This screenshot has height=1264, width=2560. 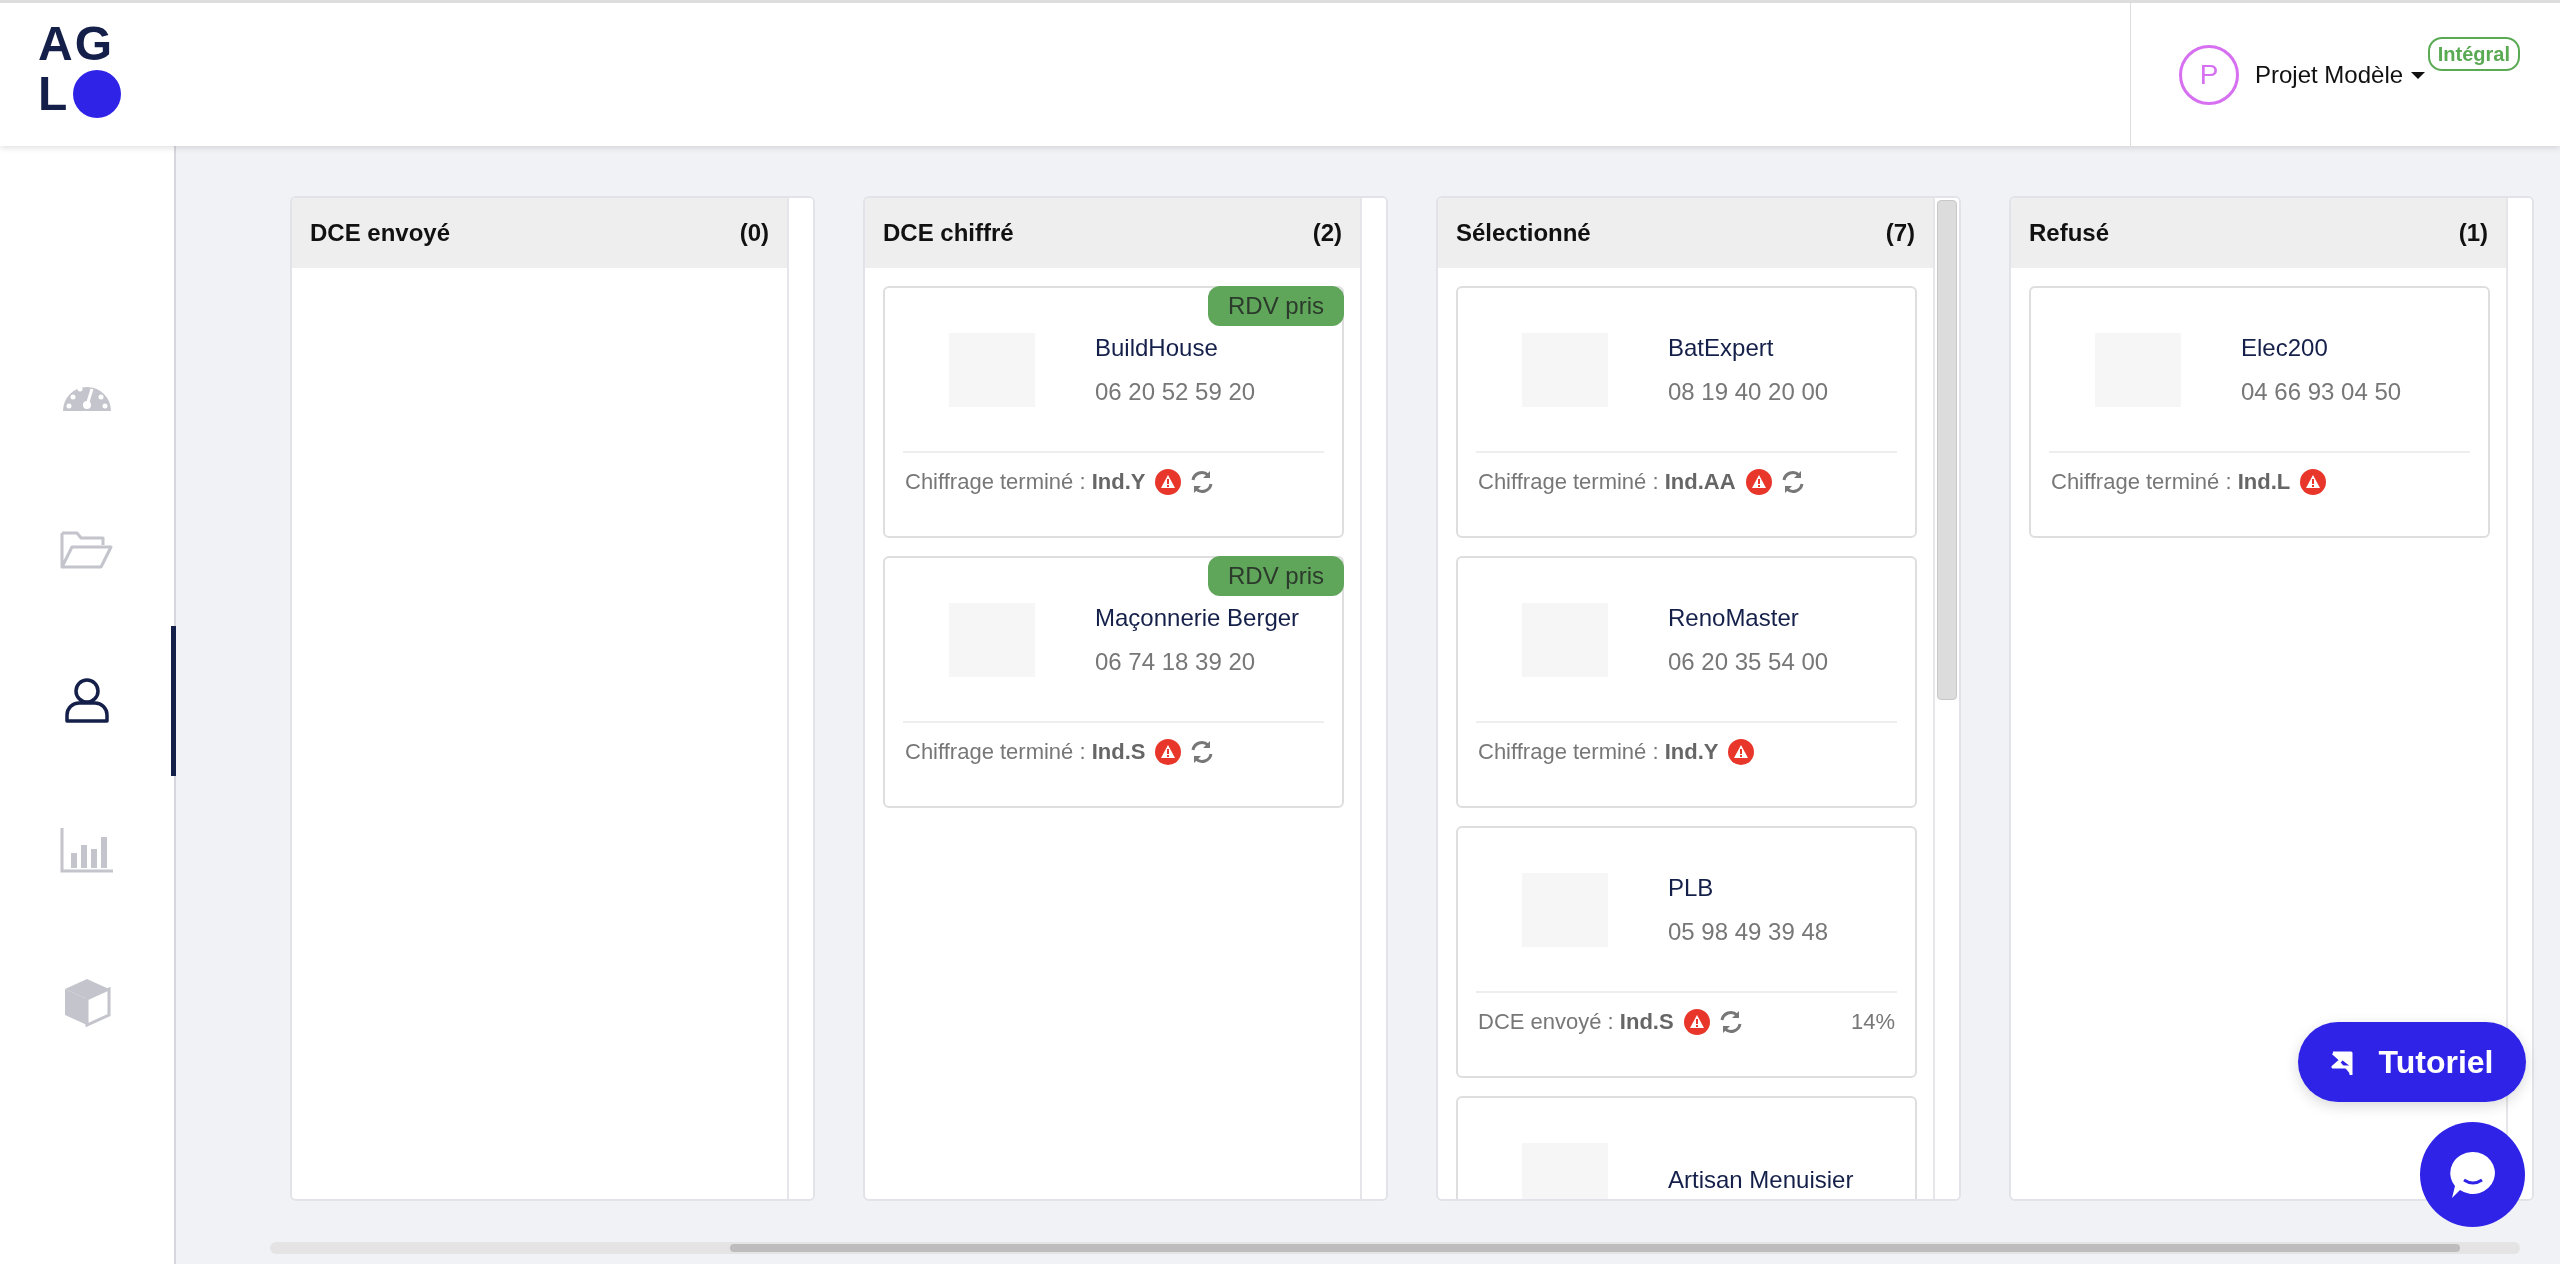 I want to click on column-count: (0), so click(x=754, y=233).